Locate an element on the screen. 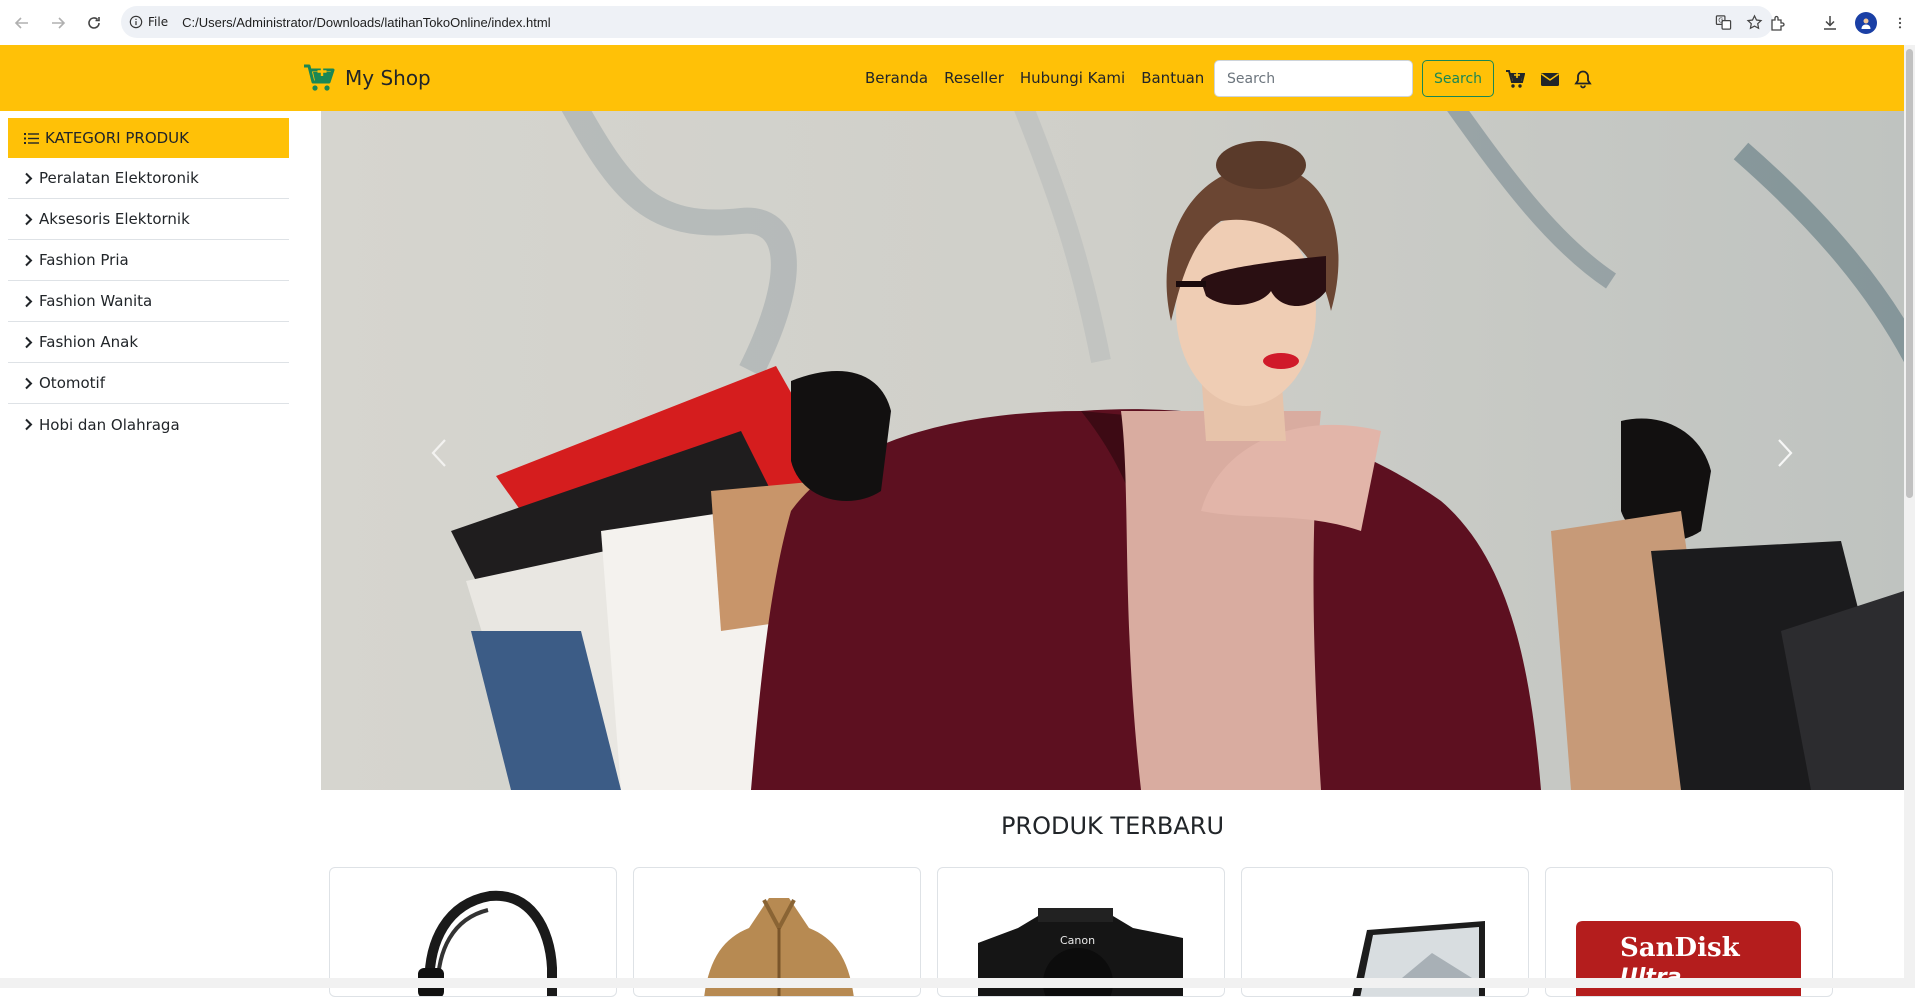  sidebar-item-peralatan-elektoronik: Peralatan Elektoronik is located at coordinates (148, 178).